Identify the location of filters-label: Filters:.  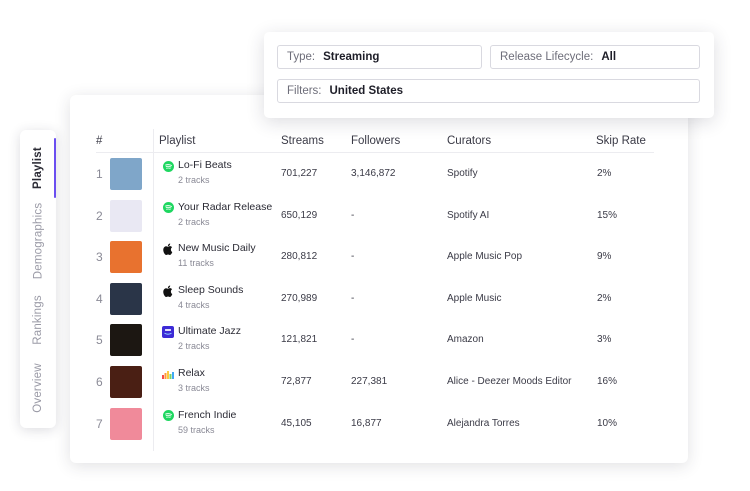
(304, 91).